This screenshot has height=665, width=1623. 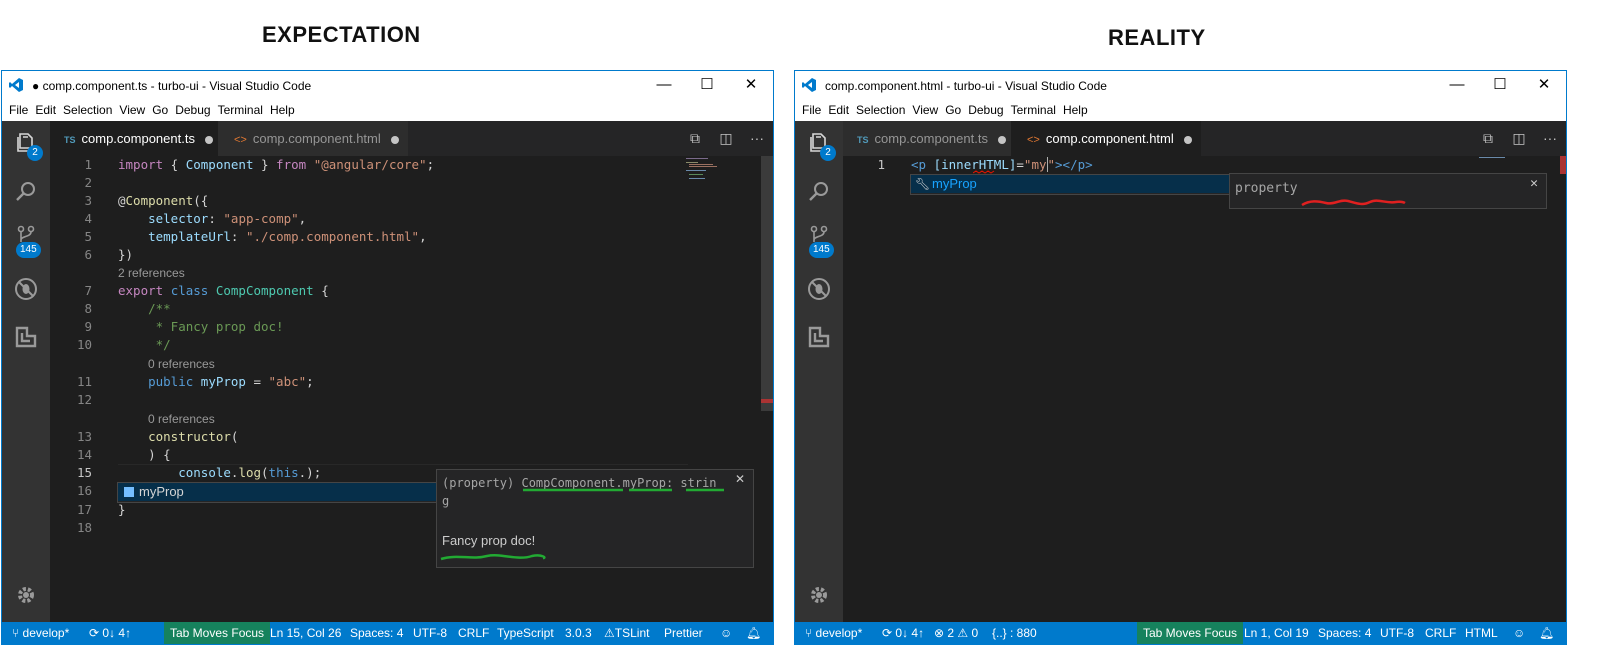 I want to click on language-status: TypeScript, so click(x=525, y=633).